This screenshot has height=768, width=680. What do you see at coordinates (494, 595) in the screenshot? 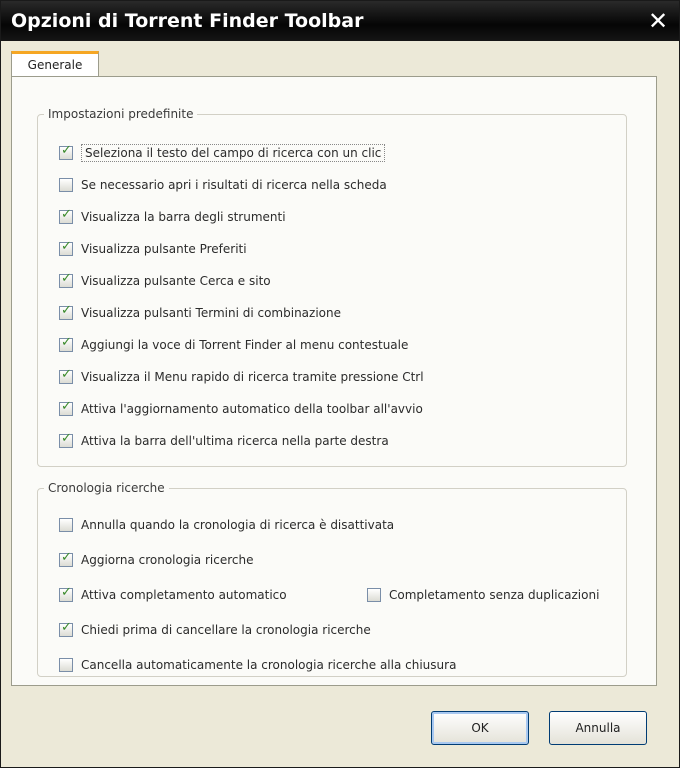
I see `checkbox-label: Completamento senza duplicazioni` at bounding box center [494, 595].